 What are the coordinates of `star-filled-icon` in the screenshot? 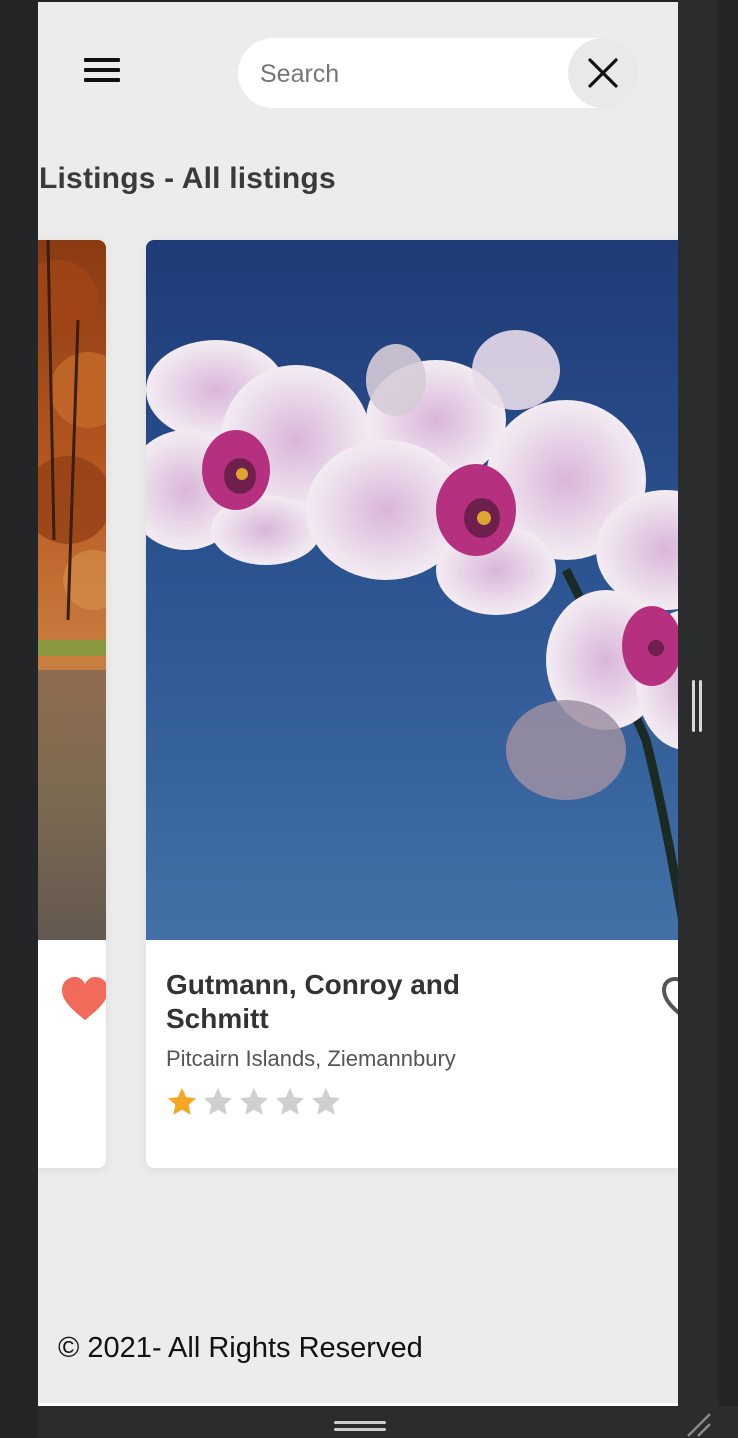 It's located at (182, 1101).